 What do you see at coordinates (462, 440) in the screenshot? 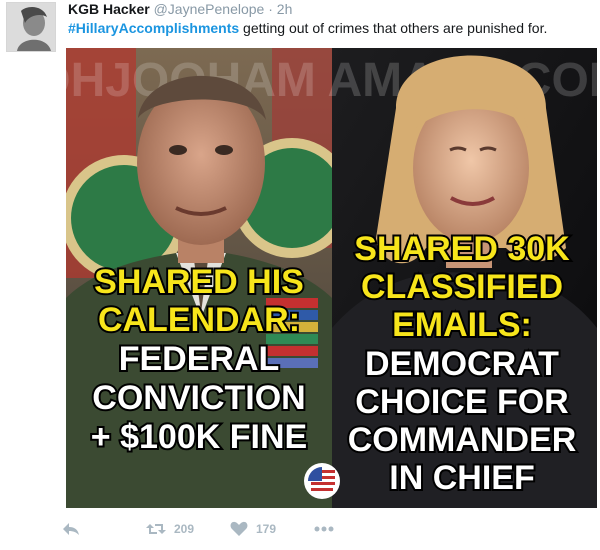
I see `right-body-line-3: COMMANDER` at bounding box center [462, 440].